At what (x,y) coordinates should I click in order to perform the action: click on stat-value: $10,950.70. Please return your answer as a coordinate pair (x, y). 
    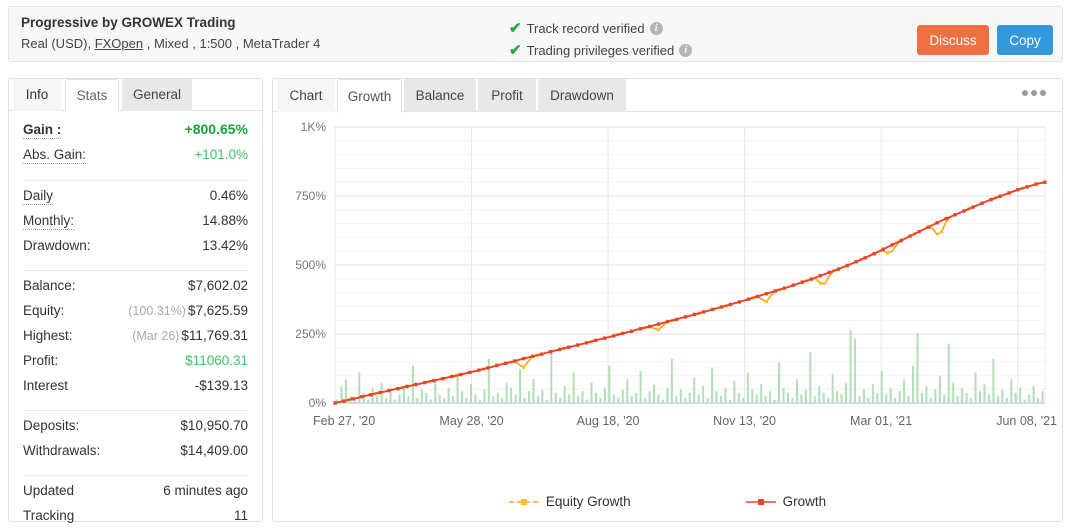
    Looking at the image, I should click on (214, 425).